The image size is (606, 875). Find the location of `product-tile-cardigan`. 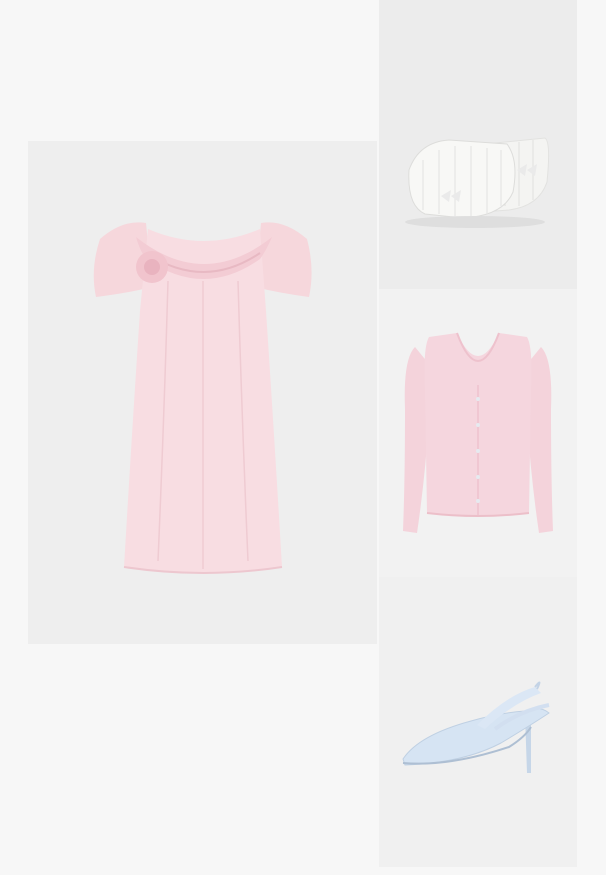

product-tile-cardigan is located at coordinates (478, 433).